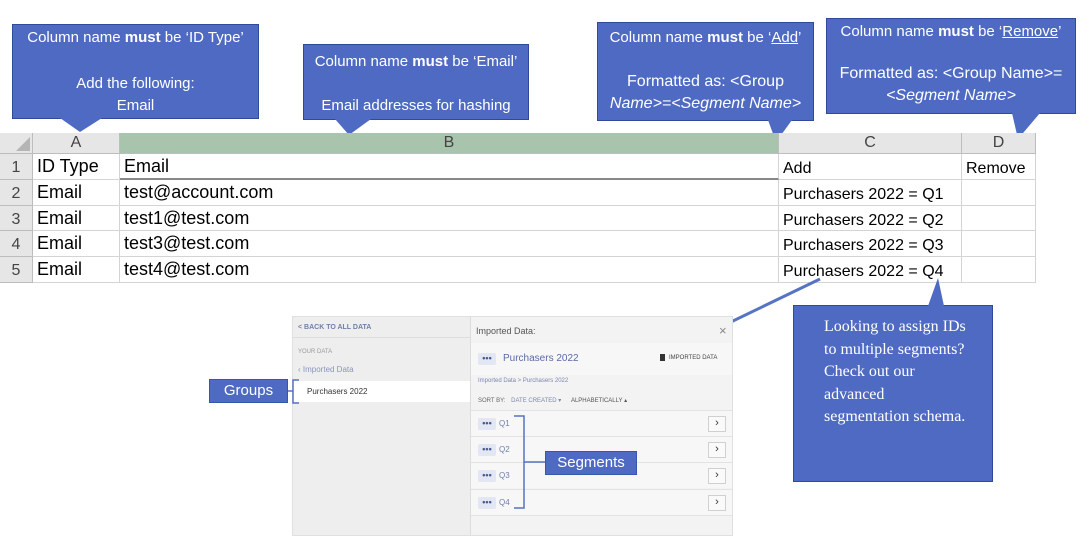 The image size is (1091, 545). Describe the element at coordinates (999, 193) in the screenshot. I see `cell-d2` at that location.